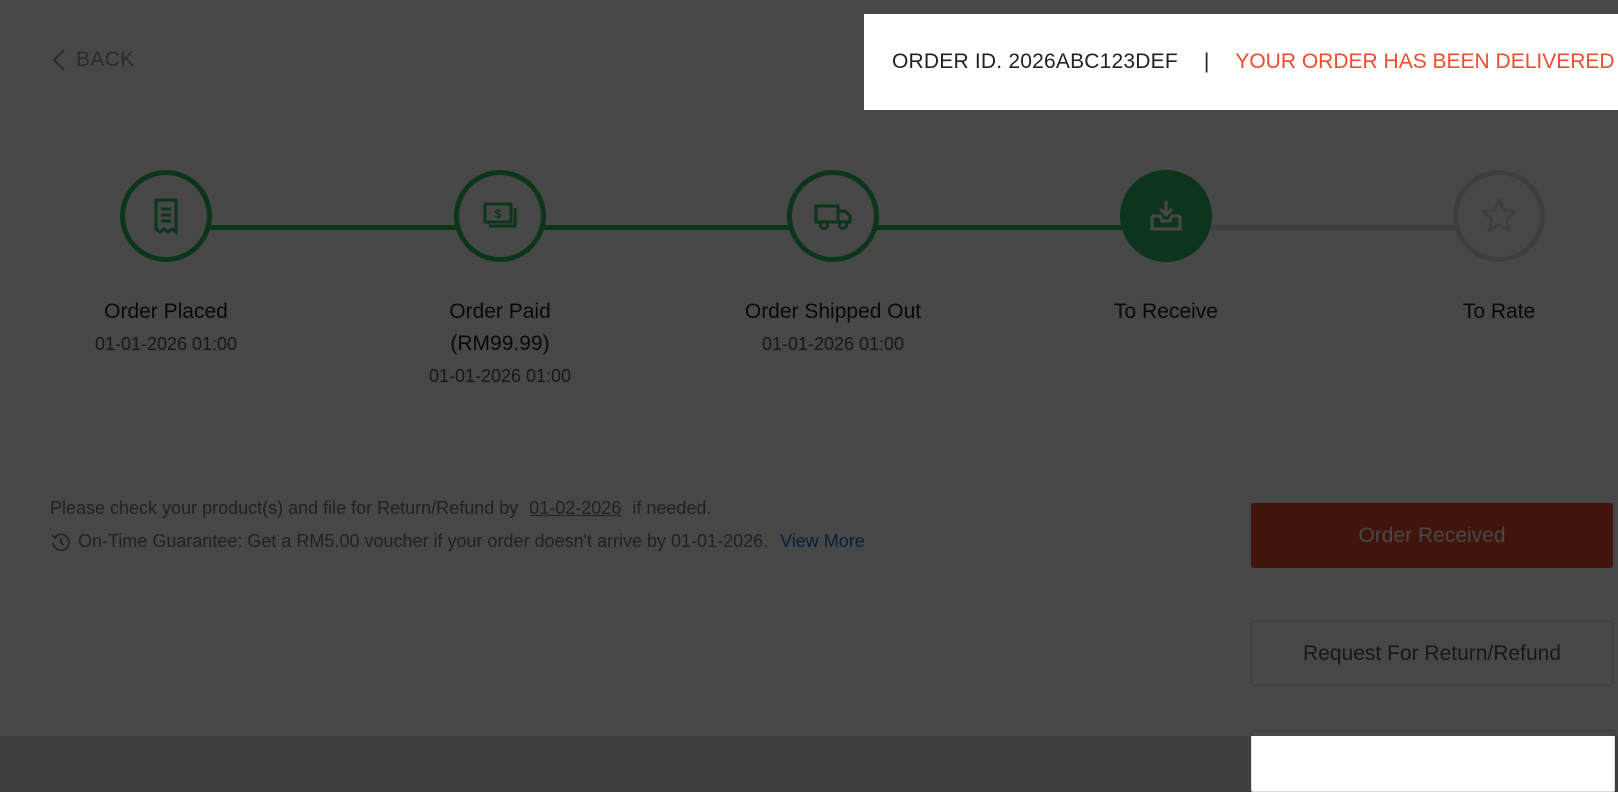 Image resolution: width=1618 pixels, height=792 pixels. Describe the element at coordinates (1432, 535) in the screenshot. I see `order-received-button: Order Received` at that location.